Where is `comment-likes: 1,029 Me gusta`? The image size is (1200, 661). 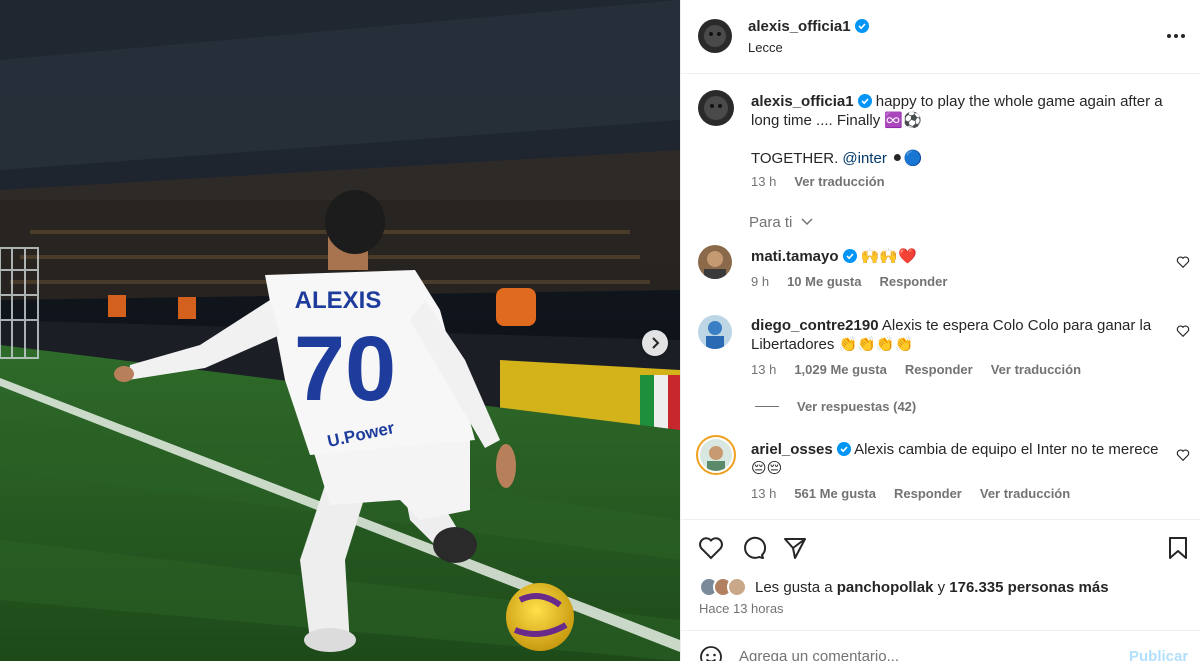
comment-likes: 1,029 Me gusta is located at coordinates (840, 369).